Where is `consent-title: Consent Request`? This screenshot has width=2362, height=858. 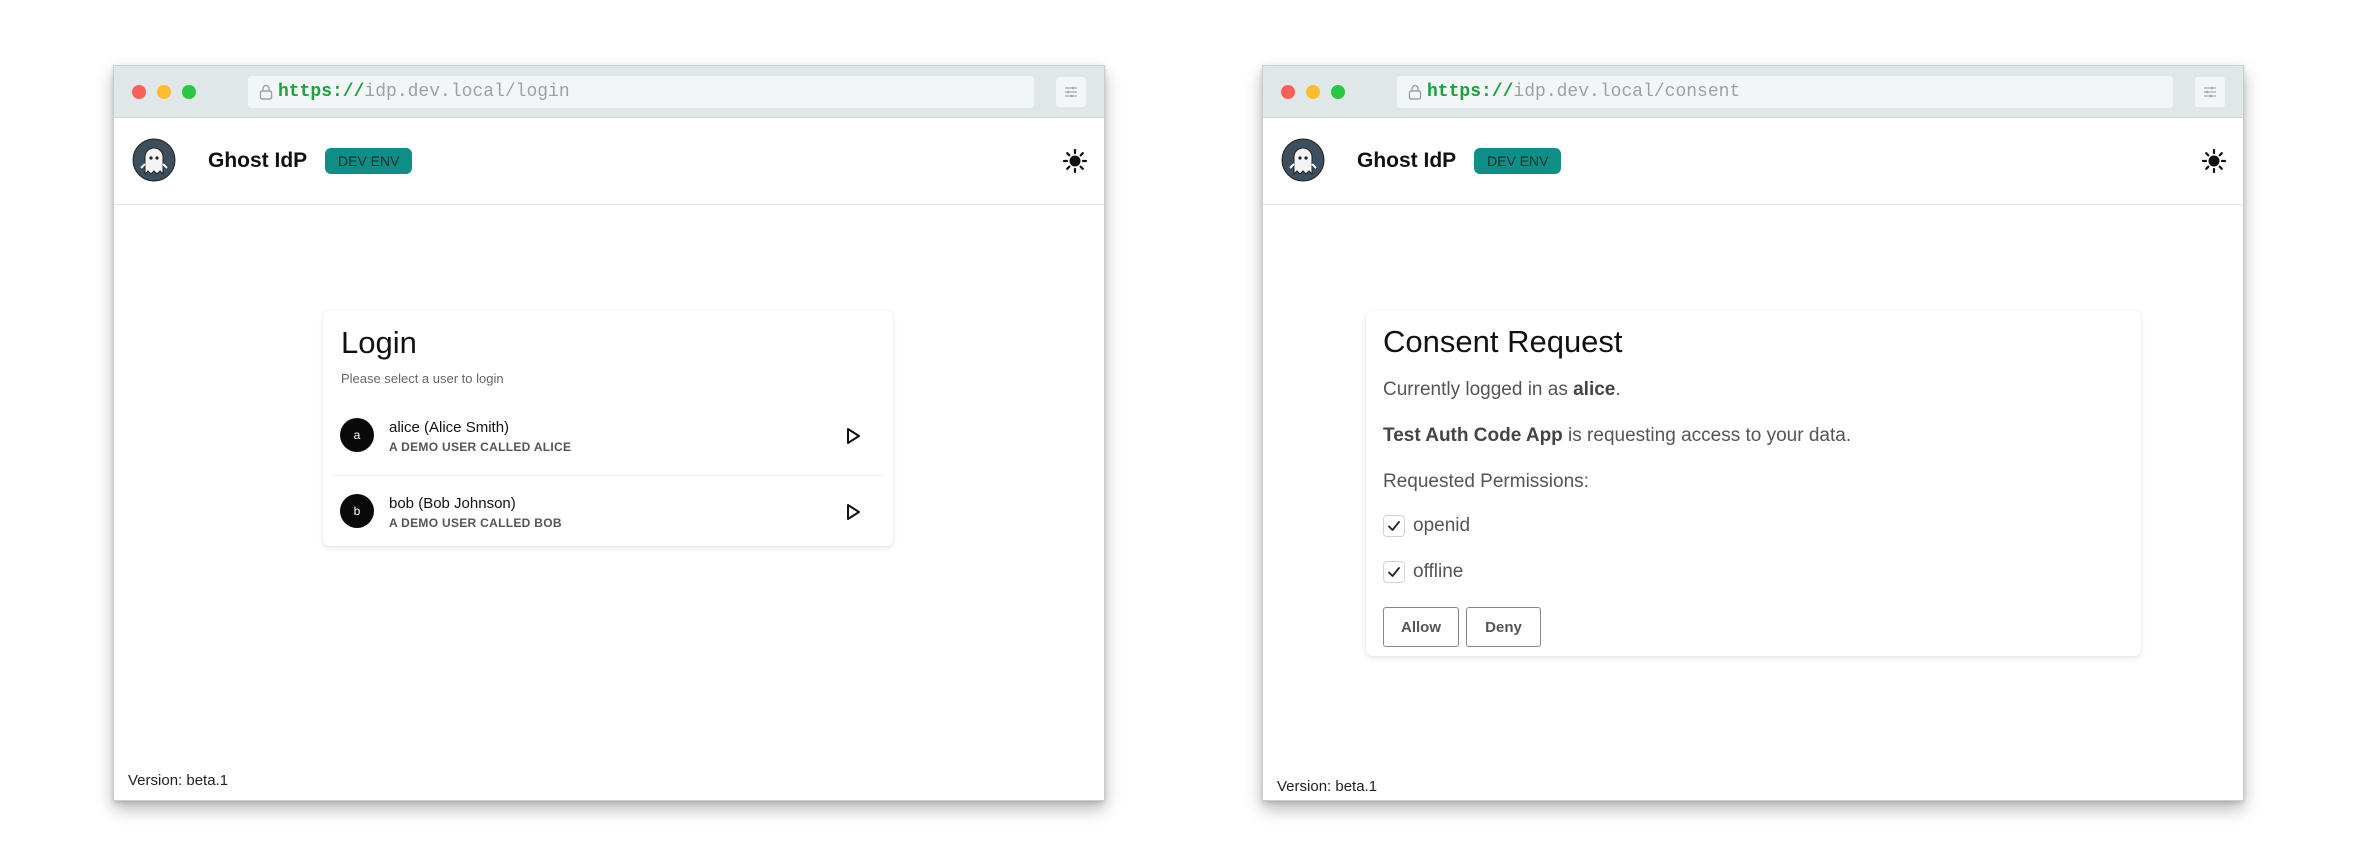 consent-title: Consent Request is located at coordinates (1503, 341).